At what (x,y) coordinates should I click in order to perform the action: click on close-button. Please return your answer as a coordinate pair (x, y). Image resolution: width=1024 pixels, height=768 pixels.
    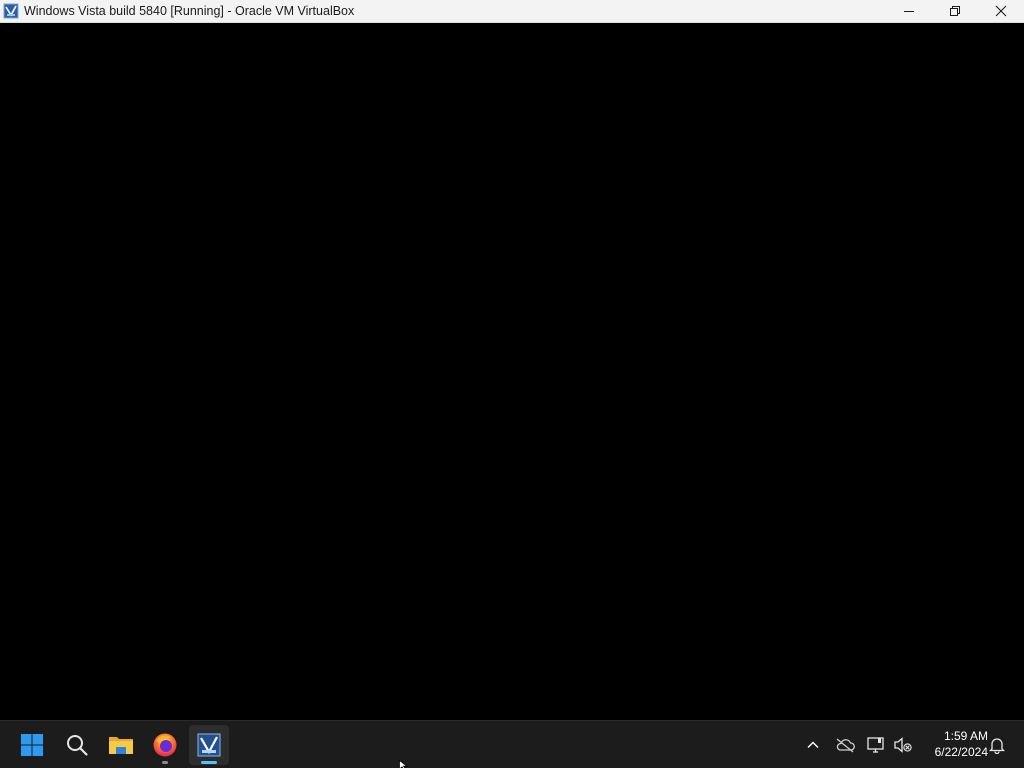
    Looking at the image, I should click on (1001, 11).